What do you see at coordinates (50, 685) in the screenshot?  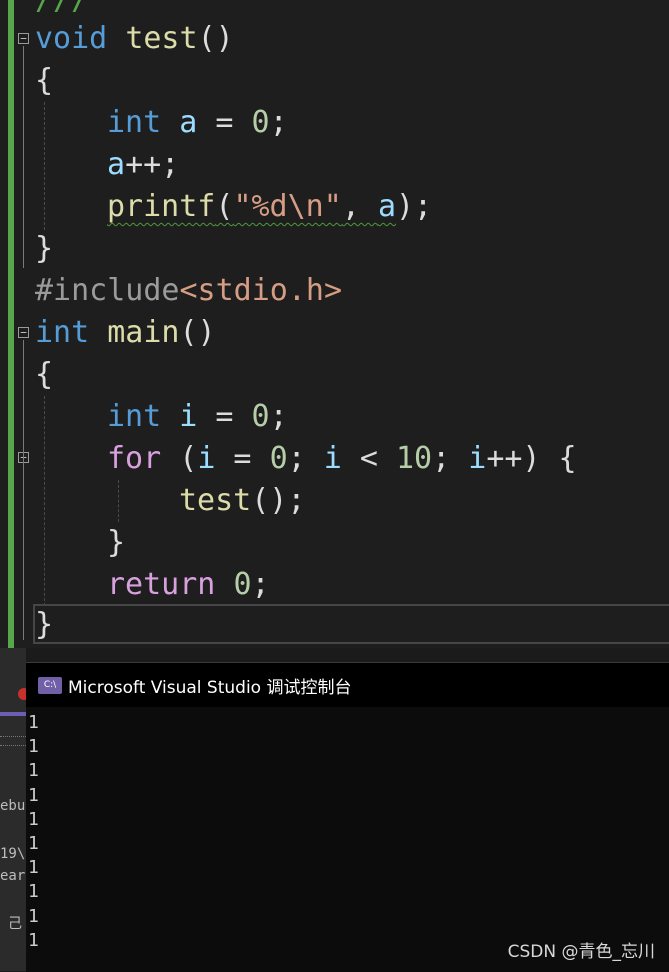 I see `console-app-icon: C:\` at bounding box center [50, 685].